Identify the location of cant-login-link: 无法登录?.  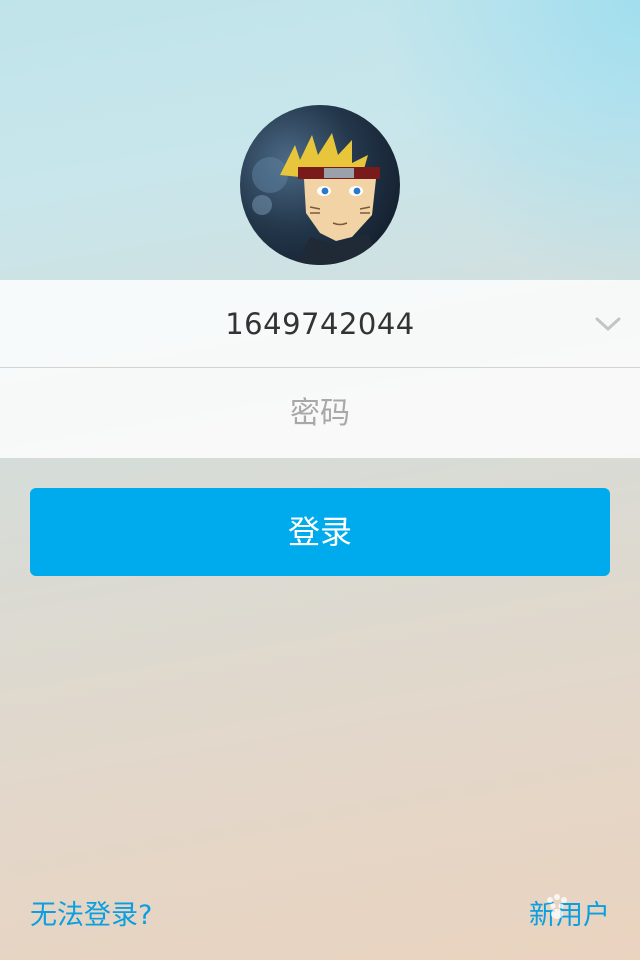
(91, 916).